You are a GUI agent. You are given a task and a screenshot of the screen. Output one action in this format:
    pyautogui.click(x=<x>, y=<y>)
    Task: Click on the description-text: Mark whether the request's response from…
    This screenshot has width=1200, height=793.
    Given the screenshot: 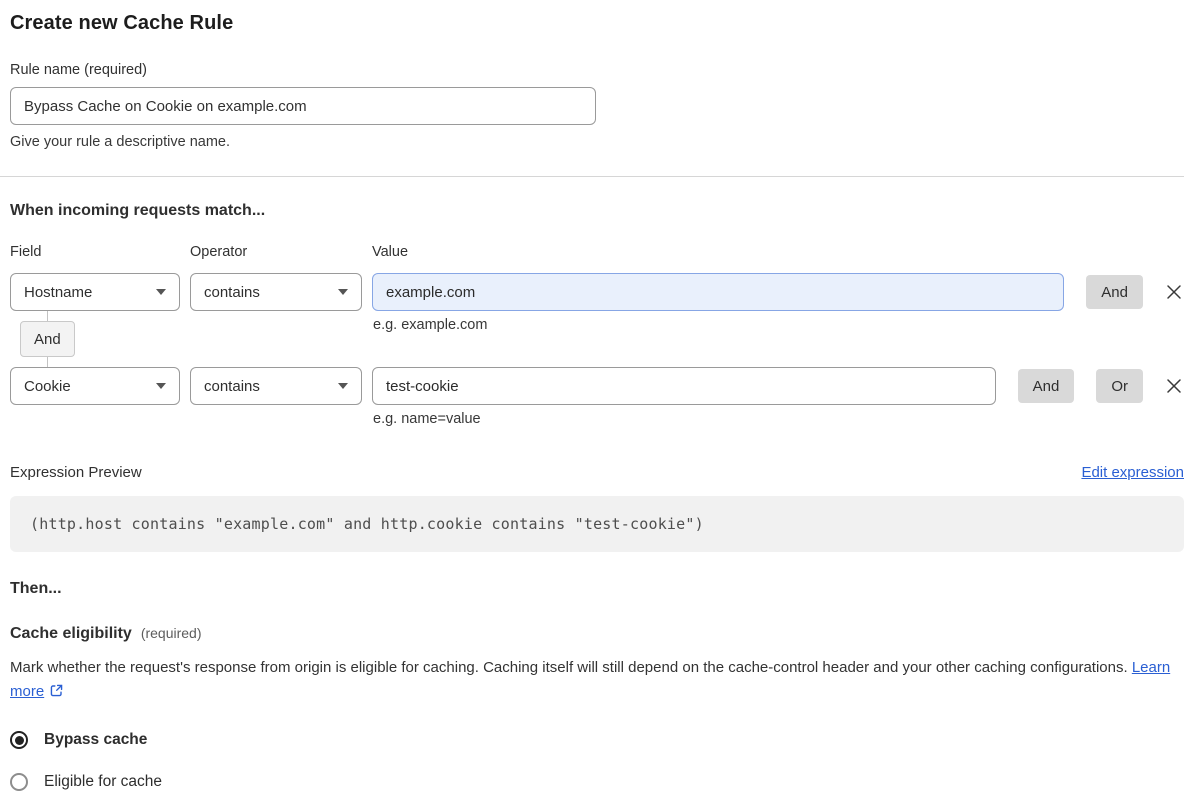 What is the action you would take?
    pyautogui.click(x=569, y=667)
    